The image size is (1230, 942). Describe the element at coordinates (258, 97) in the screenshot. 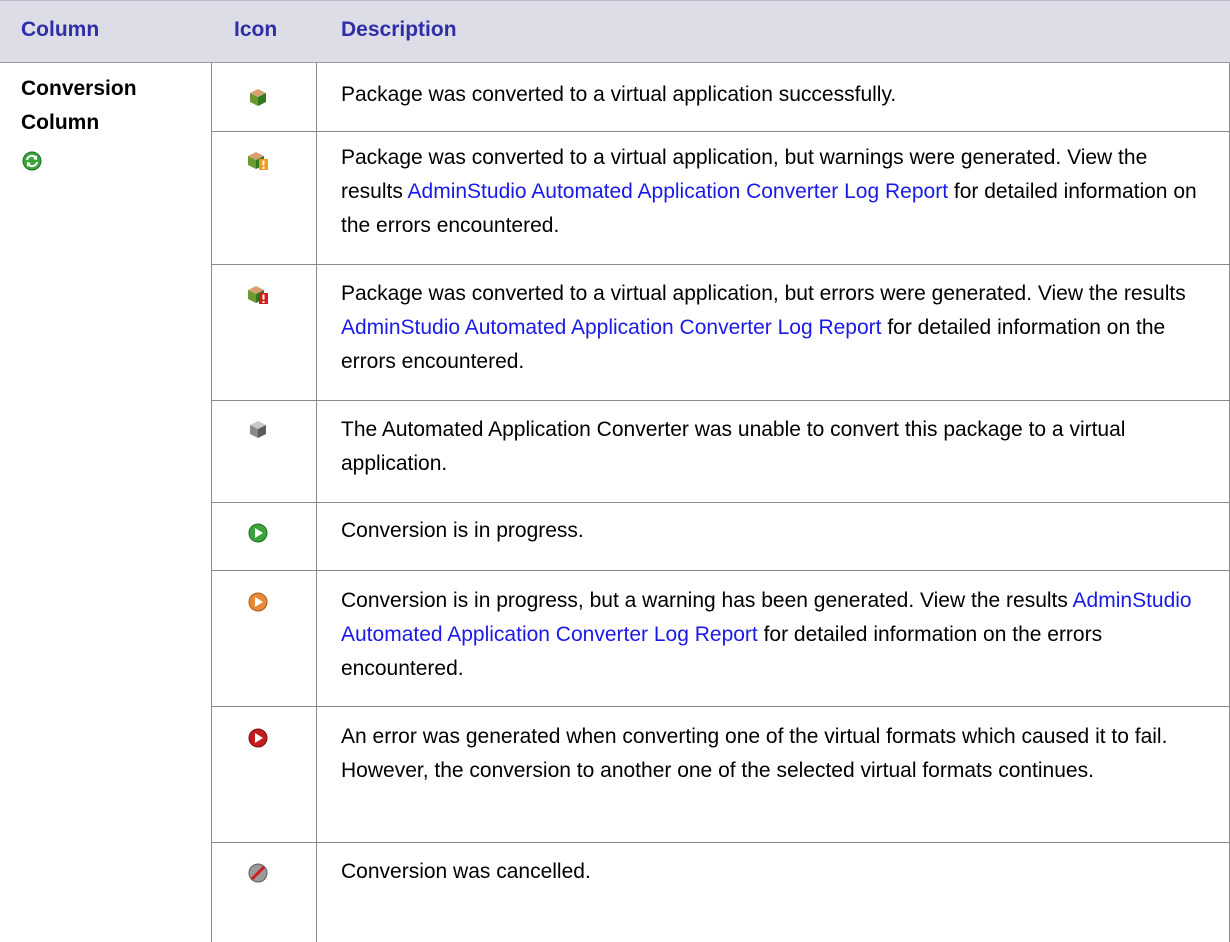

I see `package-success-icon` at that location.